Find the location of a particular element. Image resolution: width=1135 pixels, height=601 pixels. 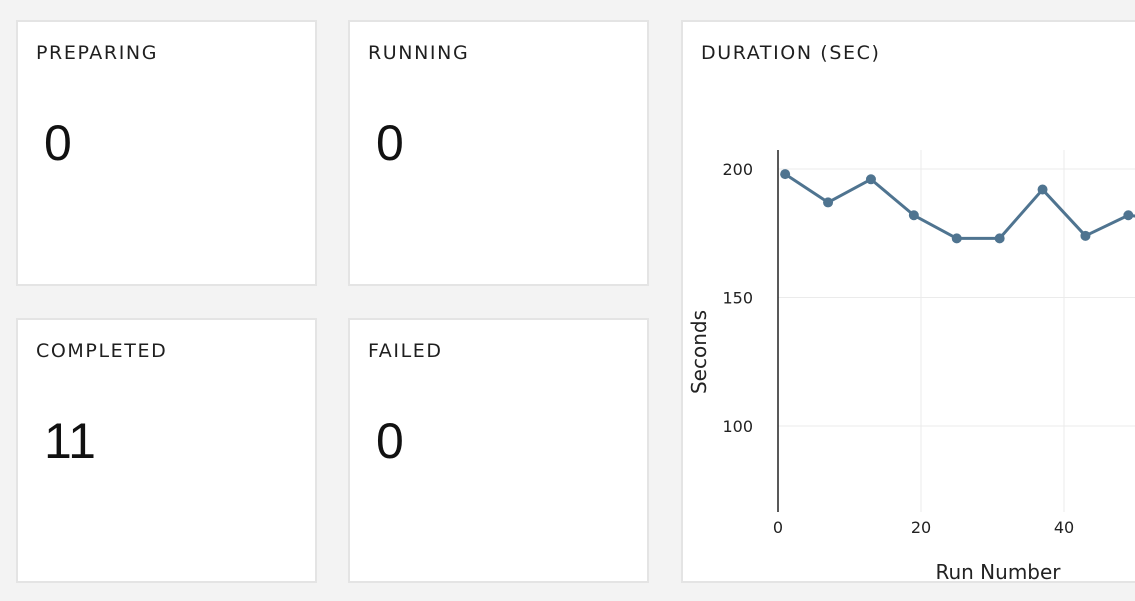

chart-series is located at coordinates (957, 206).